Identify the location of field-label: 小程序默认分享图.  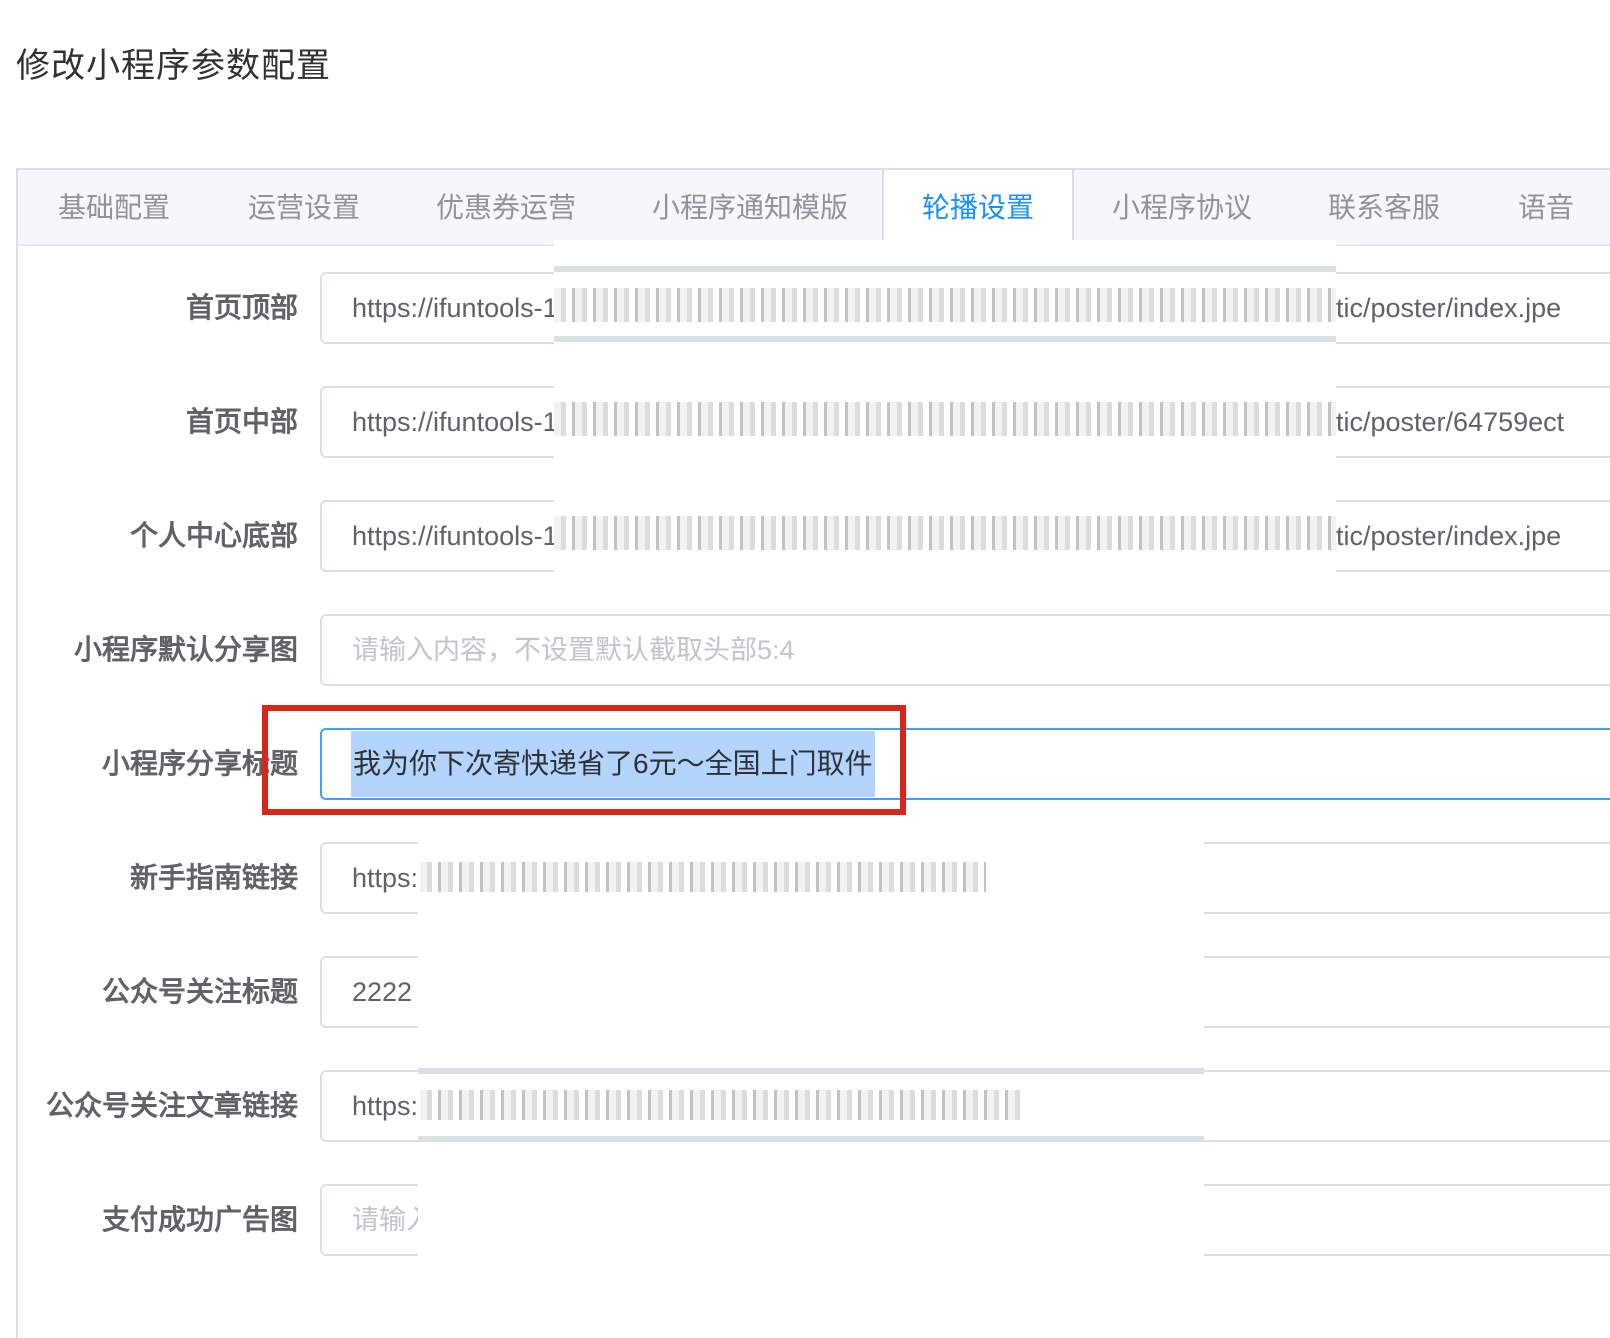
(185, 649).